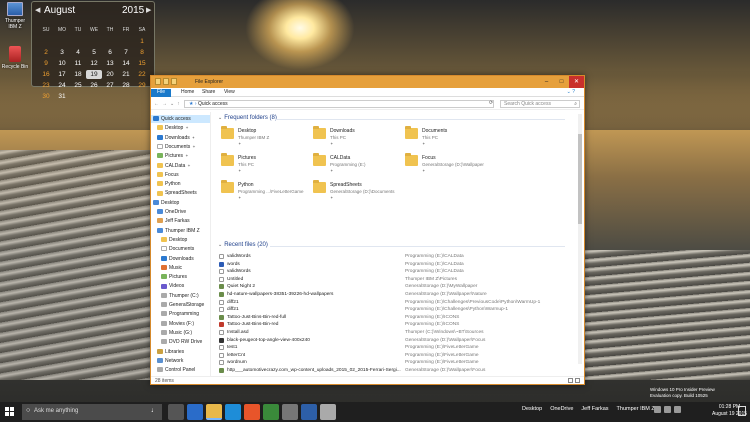  I want to click on store-icon, so click(233, 412).